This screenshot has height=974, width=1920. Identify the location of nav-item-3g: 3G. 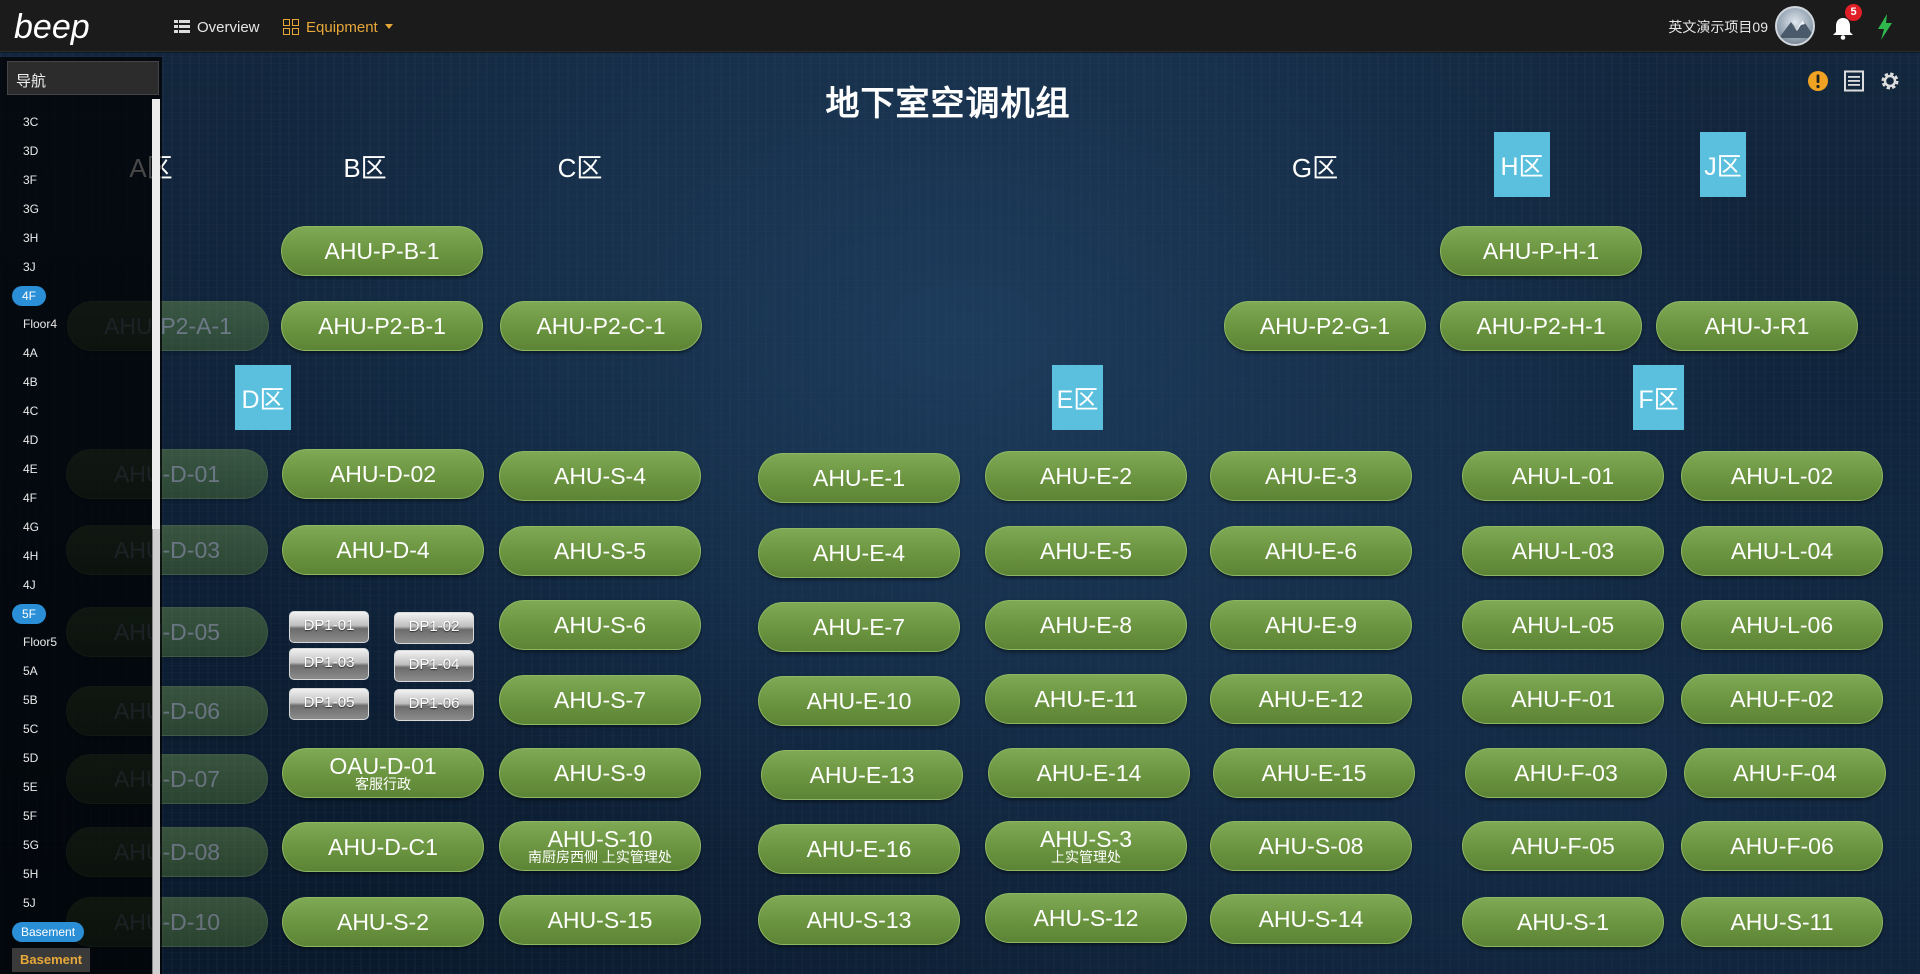
(25, 209).